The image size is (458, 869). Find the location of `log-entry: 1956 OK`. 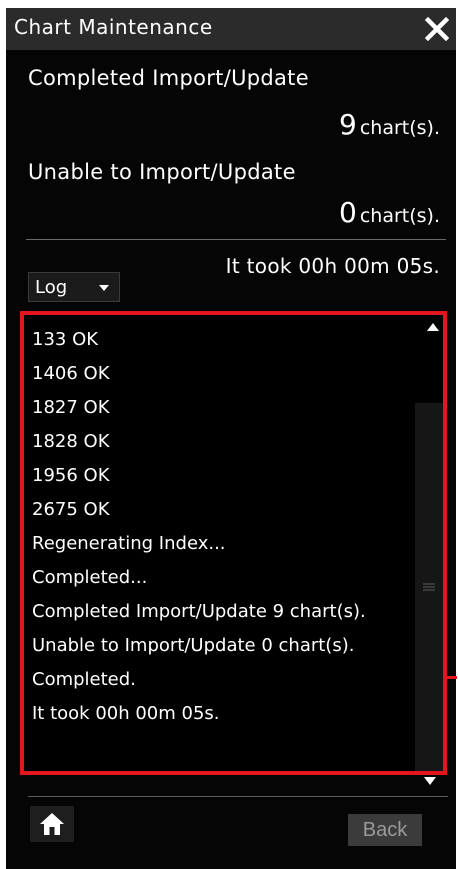

log-entry: 1956 OK is located at coordinates (71, 475).